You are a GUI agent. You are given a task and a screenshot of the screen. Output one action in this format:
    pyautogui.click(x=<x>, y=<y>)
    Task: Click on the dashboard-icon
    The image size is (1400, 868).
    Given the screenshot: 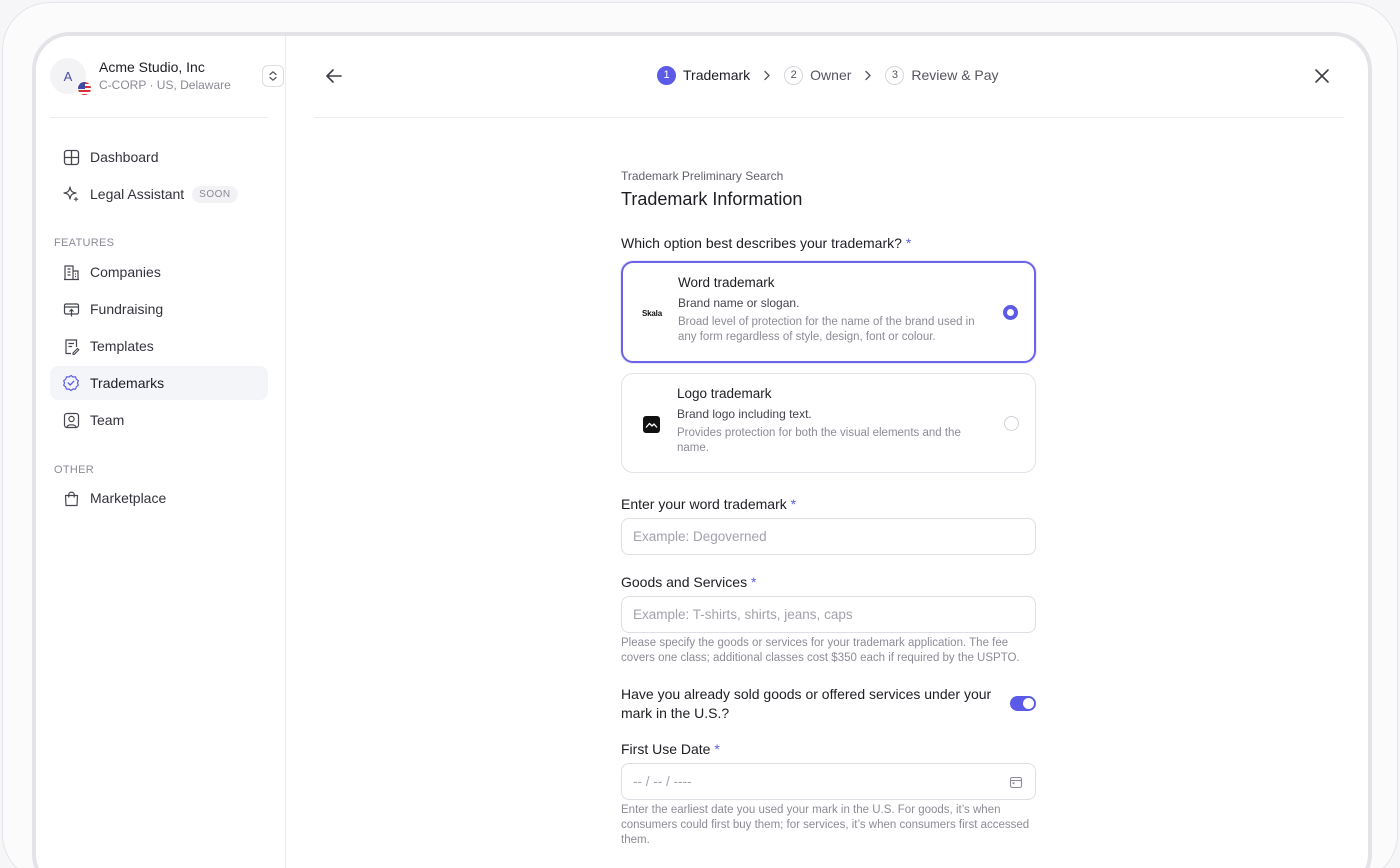 What is the action you would take?
    pyautogui.click(x=71, y=157)
    